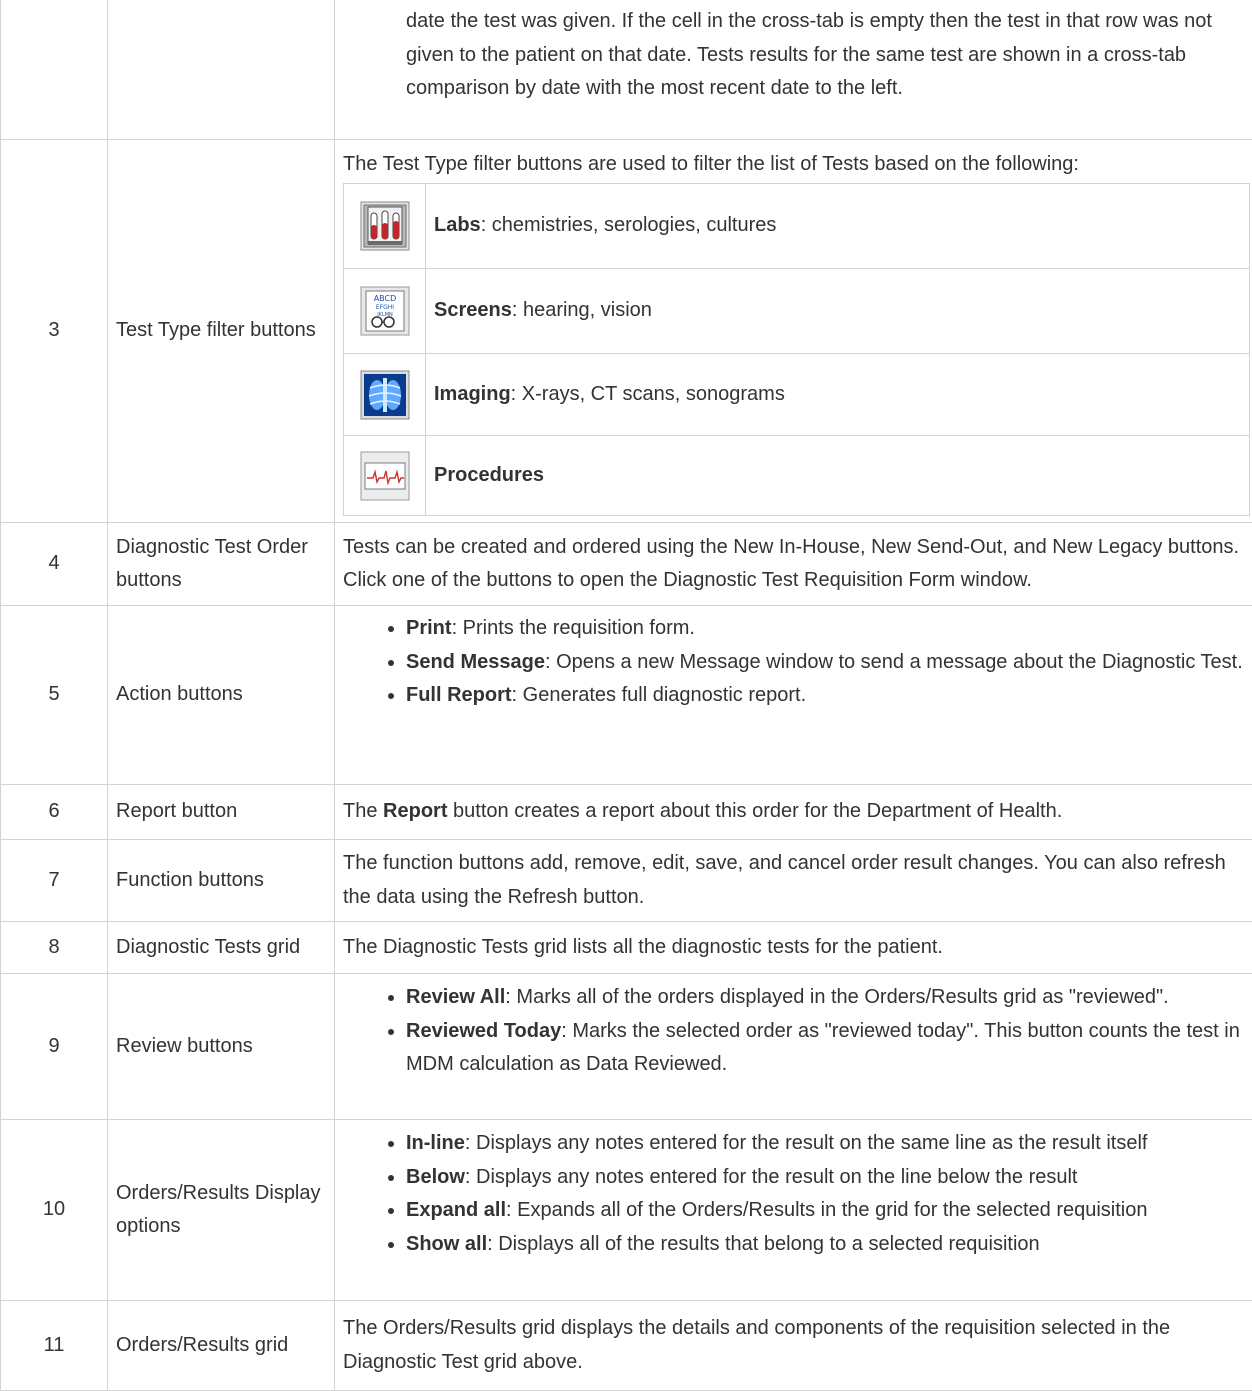 Image resolution: width=1252 pixels, height=1391 pixels. I want to click on filter-label: Screens, so click(473, 310).